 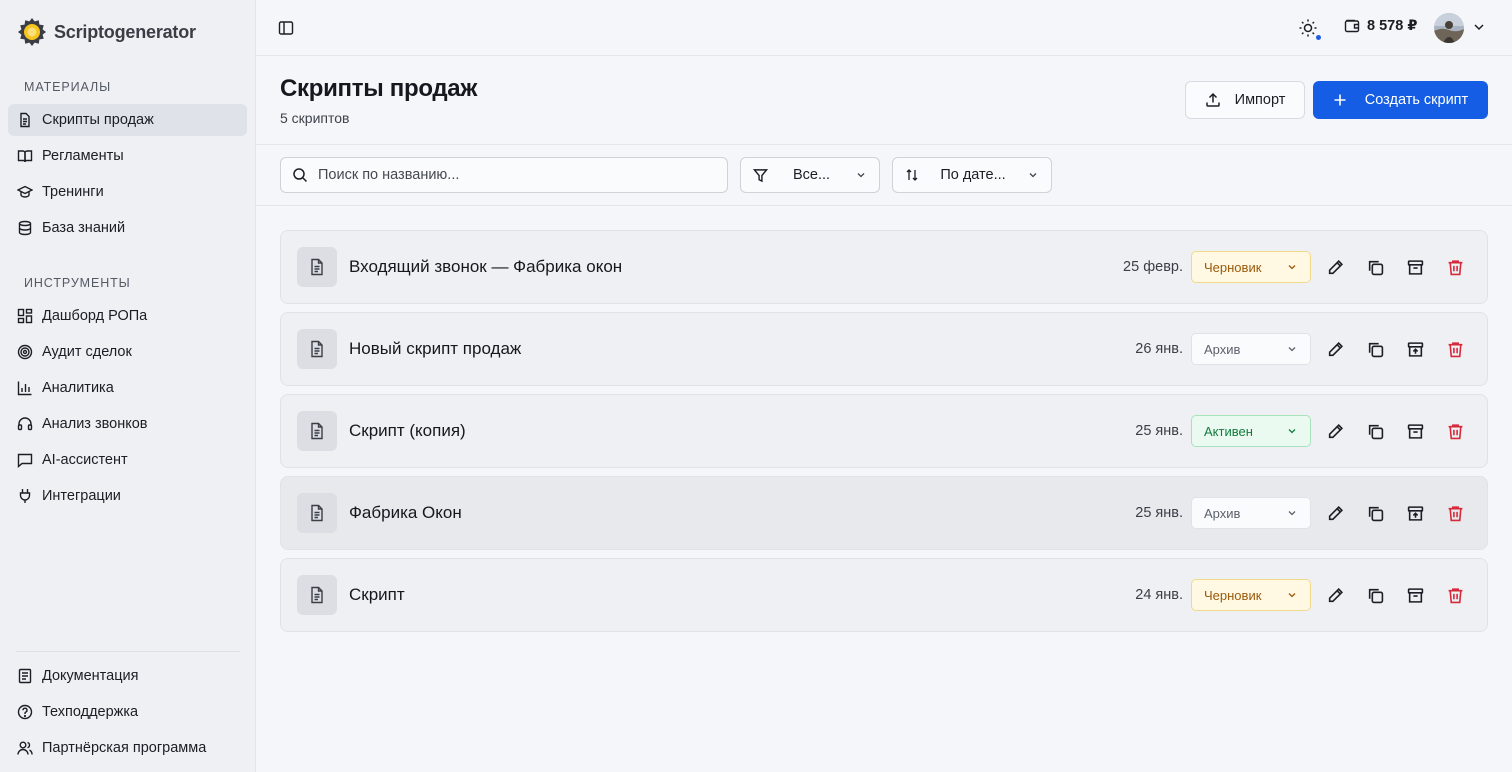 I want to click on status-select: Активен, so click(x=1251, y=431).